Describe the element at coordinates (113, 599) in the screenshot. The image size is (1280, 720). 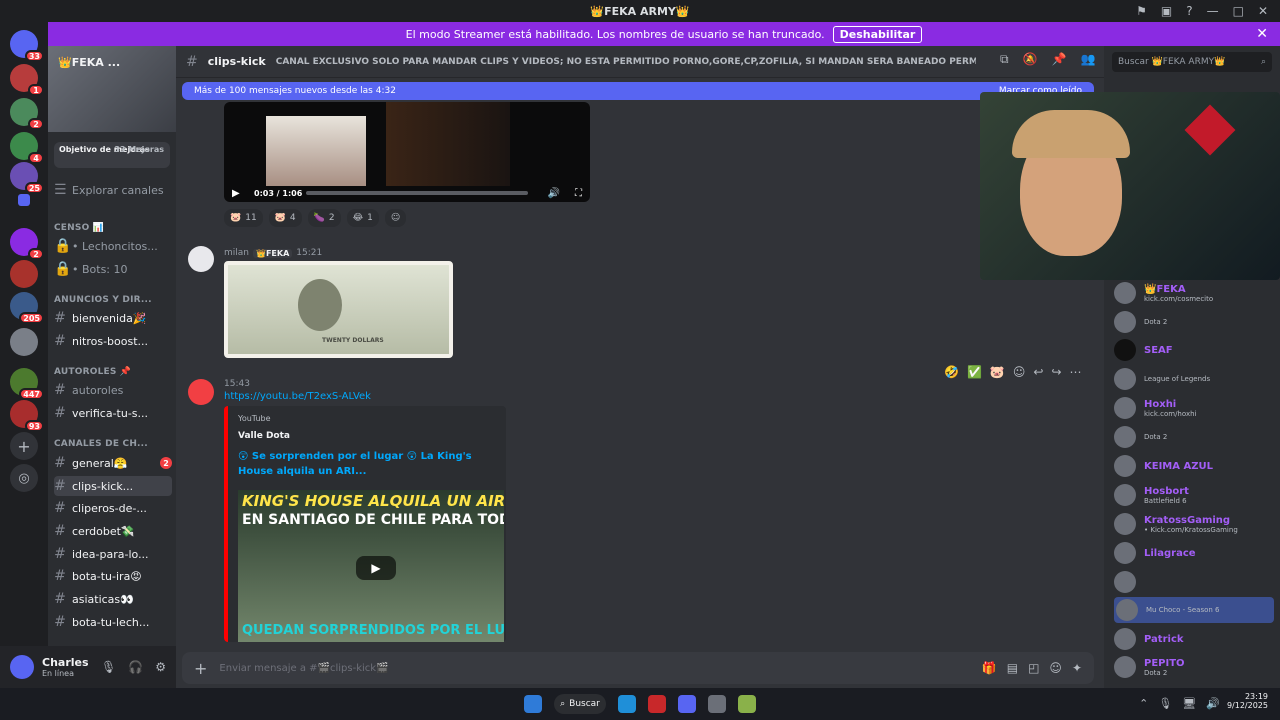
I see `channel-item: # asiaticas👀` at that location.